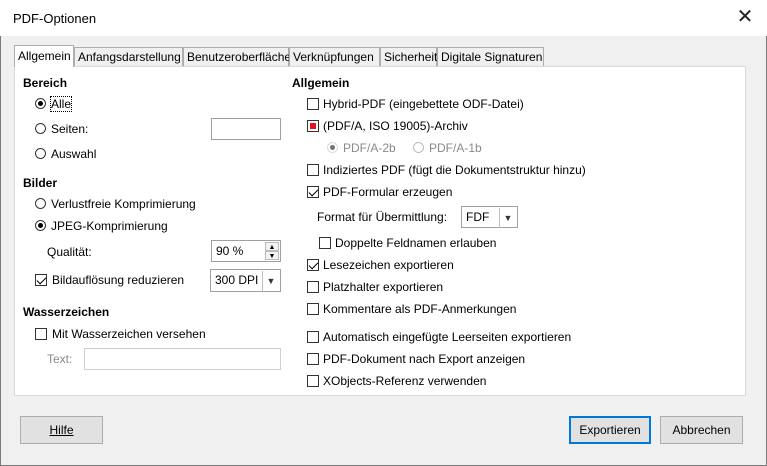 The image size is (767, 466). What do you see at coordinates (40, 203) in the screenshot?
I see `radio-verlustfrei` at bounding box center [40, 203].